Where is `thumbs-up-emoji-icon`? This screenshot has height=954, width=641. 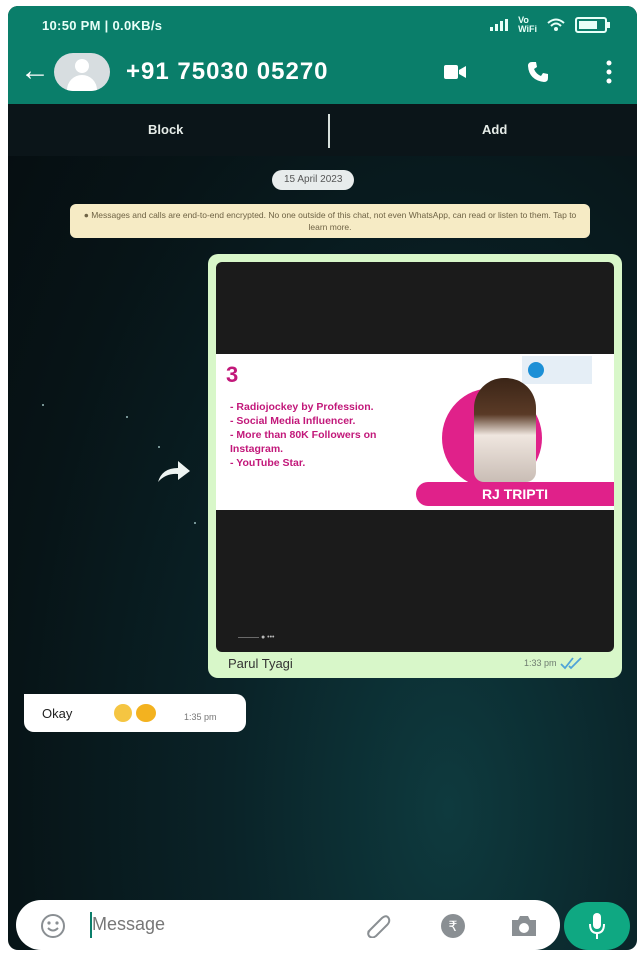 thumbs-up-emoji-icon is located at coordinates (123, 713).